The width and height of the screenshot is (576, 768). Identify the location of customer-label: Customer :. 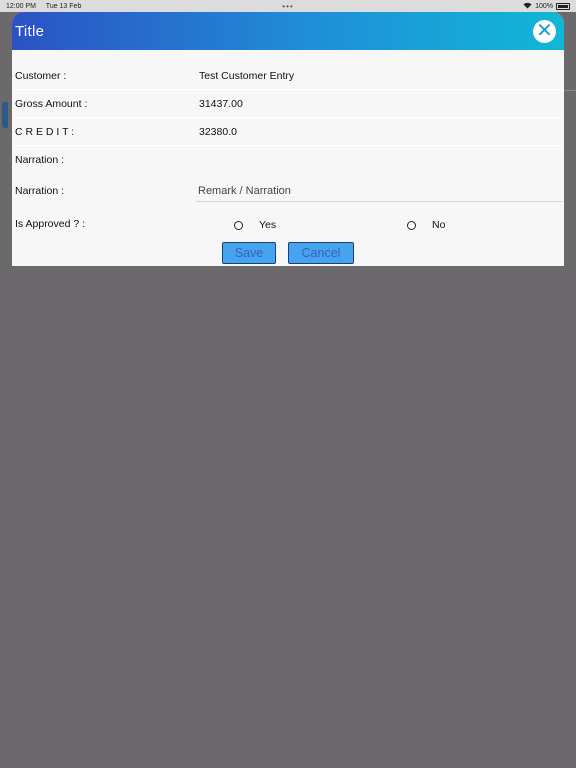
(41, 76).